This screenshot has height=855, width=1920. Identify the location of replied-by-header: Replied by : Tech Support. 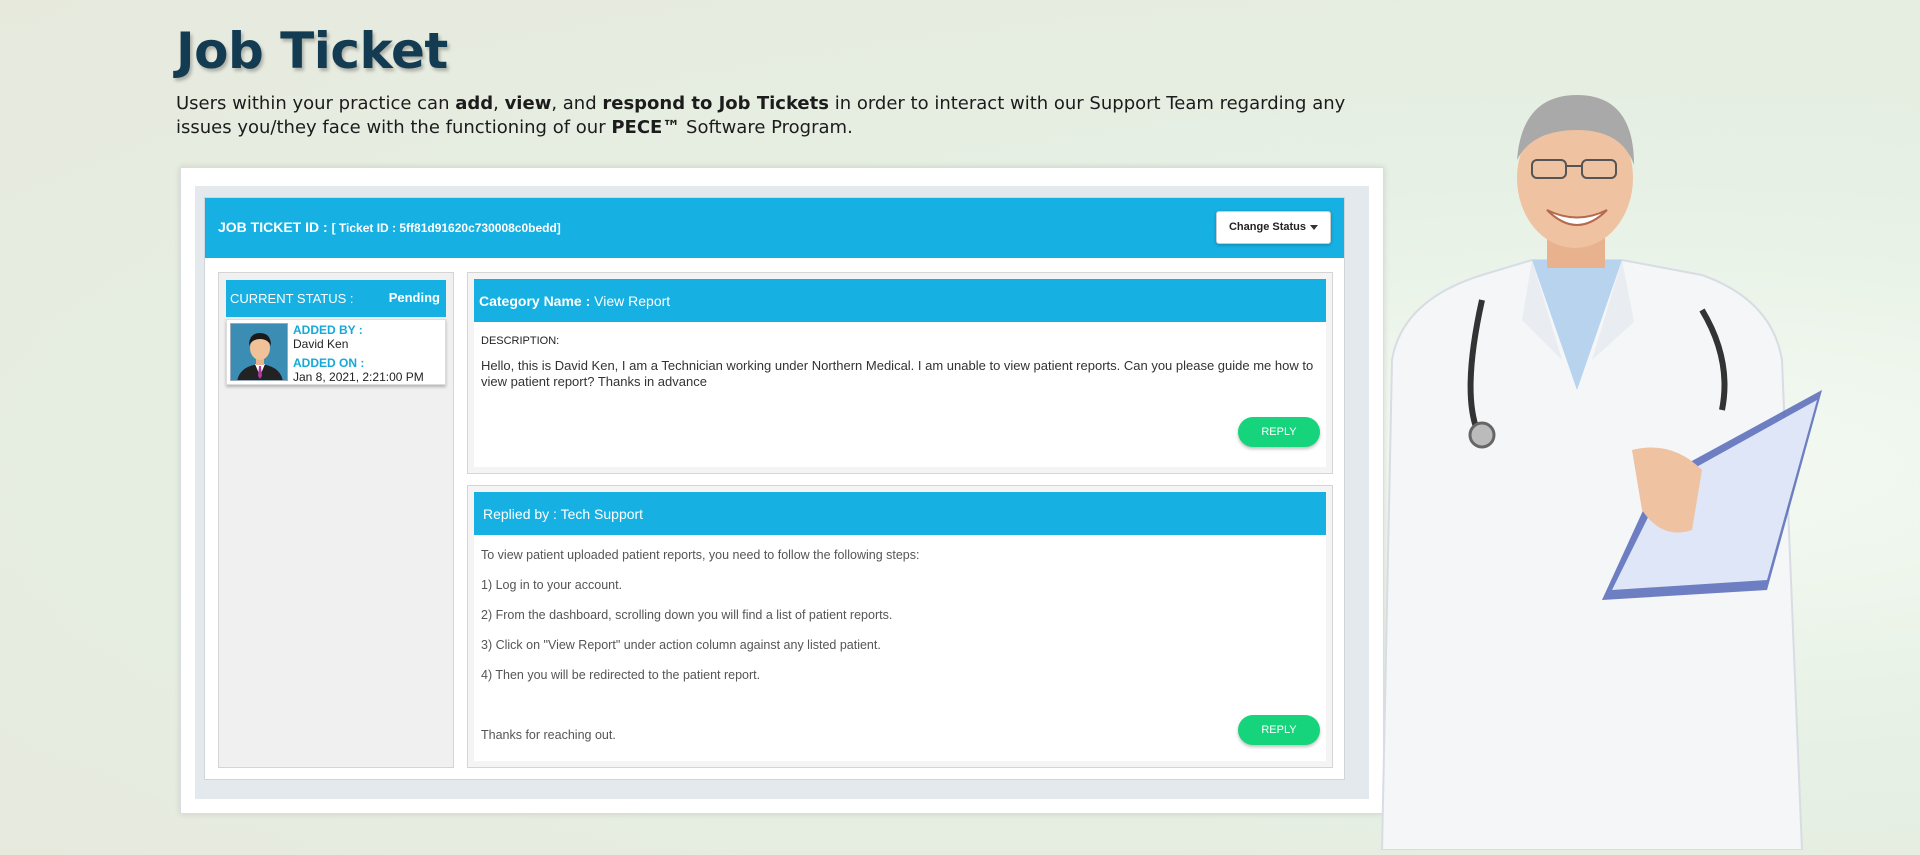
(900, 513).